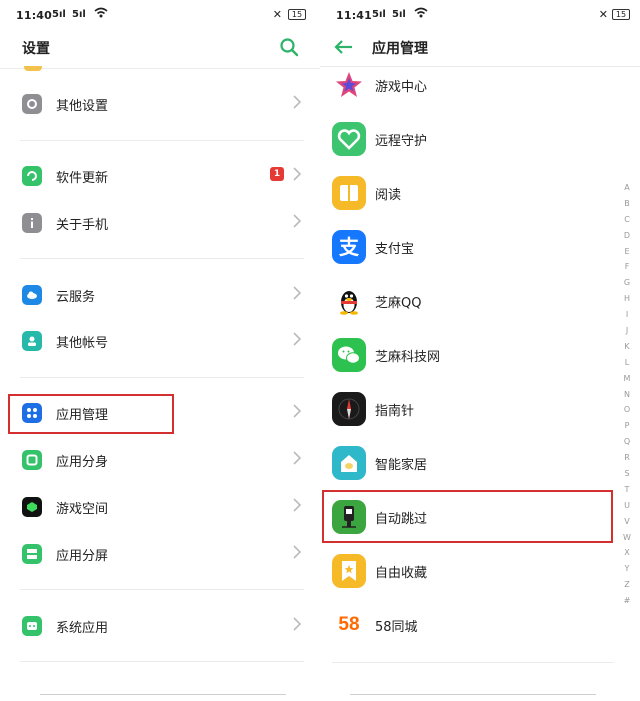  Describe the element at coordinates (627, 204) in the screenshot. I see `index-letter: B` at that location.